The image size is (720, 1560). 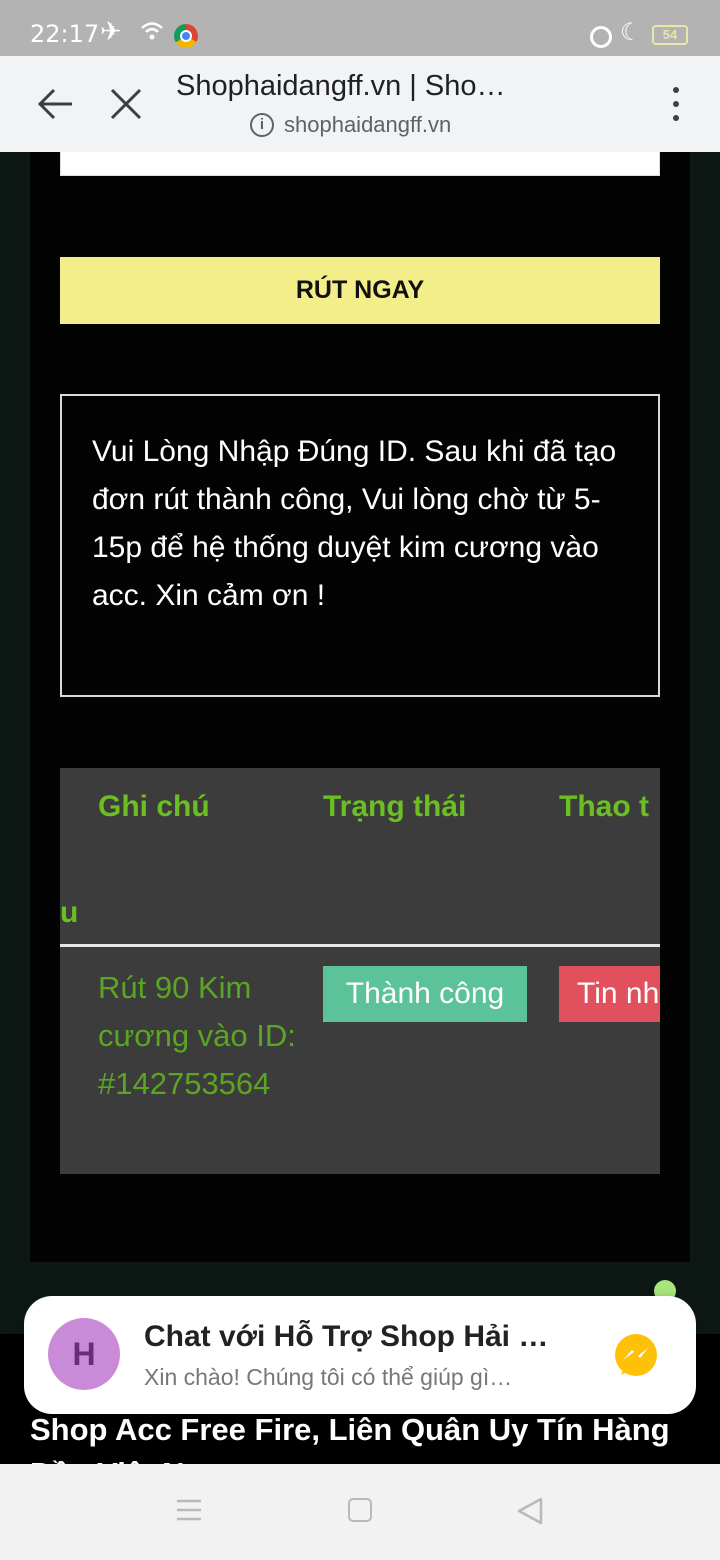 I want to click on column-header-truncated: u, so click(x=69, y=912).